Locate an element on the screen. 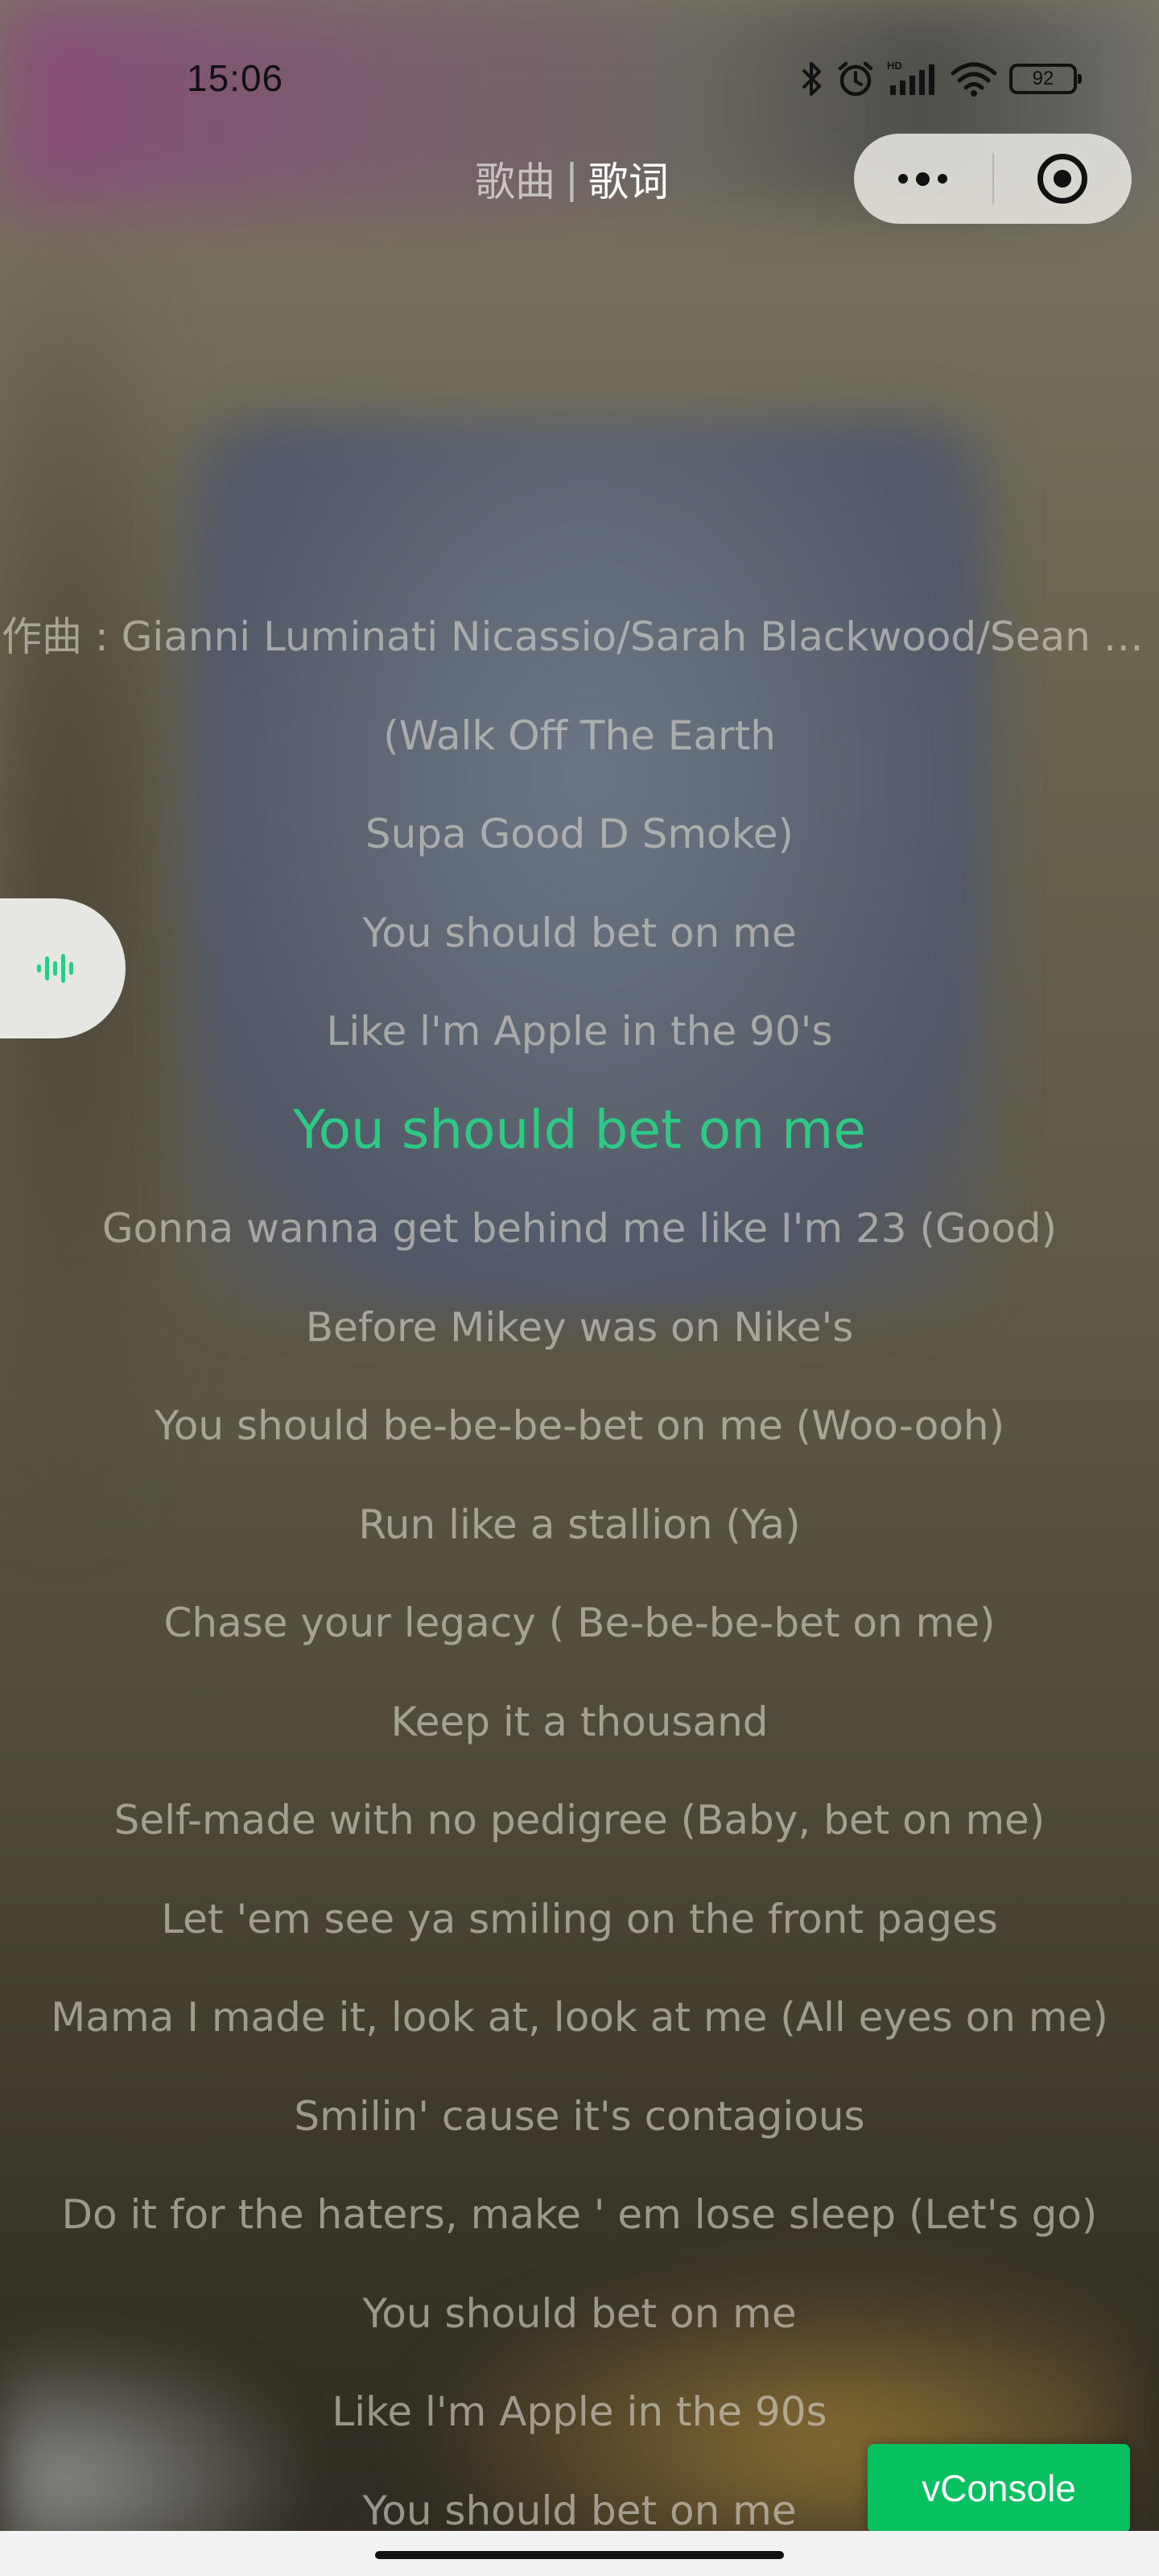 The width and height of the screenshot is (1159, 2576). lyric-line: Chase your legacy ( Be-be-be-bet on me) is located at coordinates (579, 1623).